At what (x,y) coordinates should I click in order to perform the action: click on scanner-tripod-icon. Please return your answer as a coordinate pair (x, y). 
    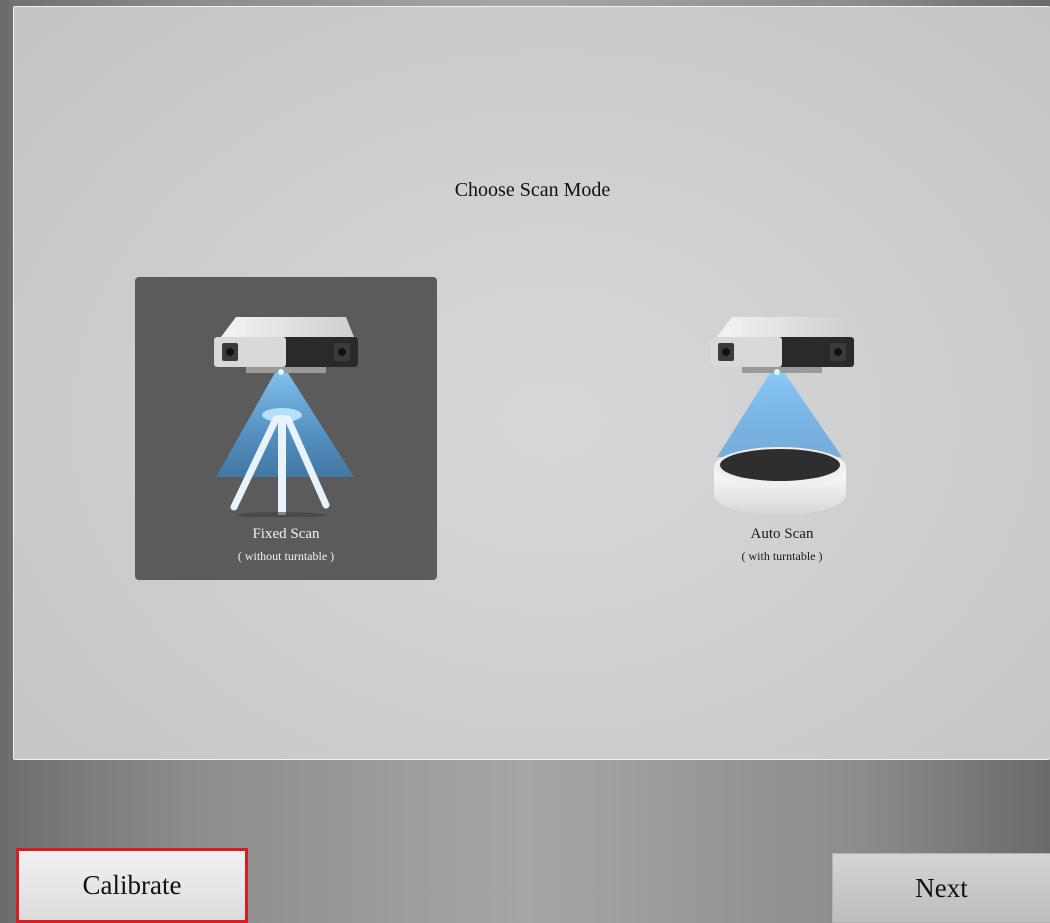
    Looking at the image, I should click on (286, 417).